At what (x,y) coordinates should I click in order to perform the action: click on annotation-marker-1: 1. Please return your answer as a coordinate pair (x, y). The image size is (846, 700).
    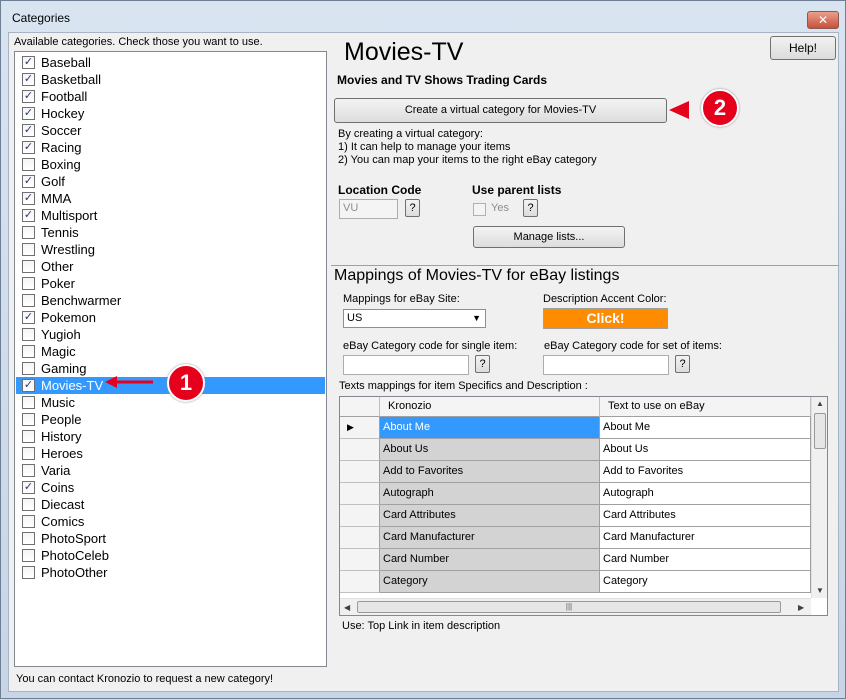
    Looking at the image, I should click on (186, 383).